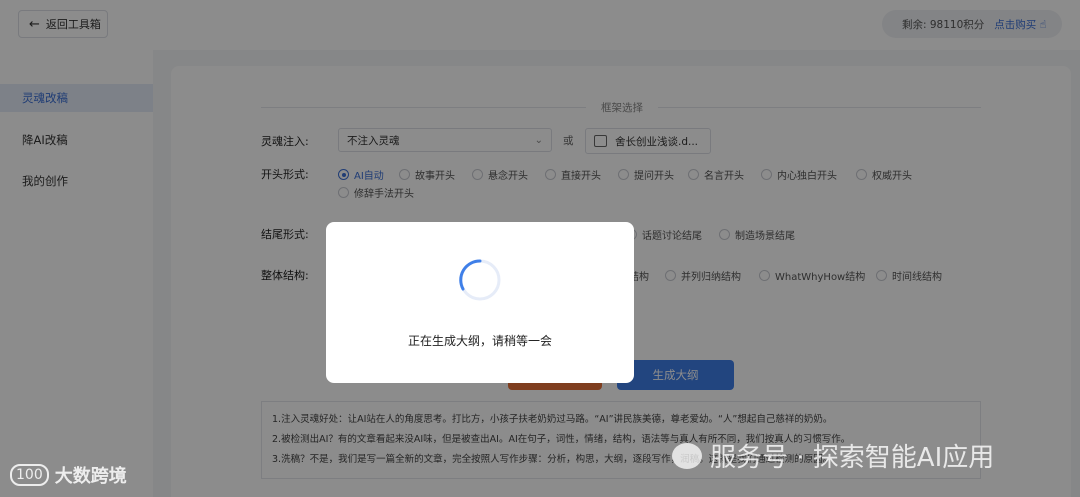  What do you see at coordinates (90, 476) in the screenshot?
I see `watermark-left-text: 大数跨境` at bounding box center [90, 476].